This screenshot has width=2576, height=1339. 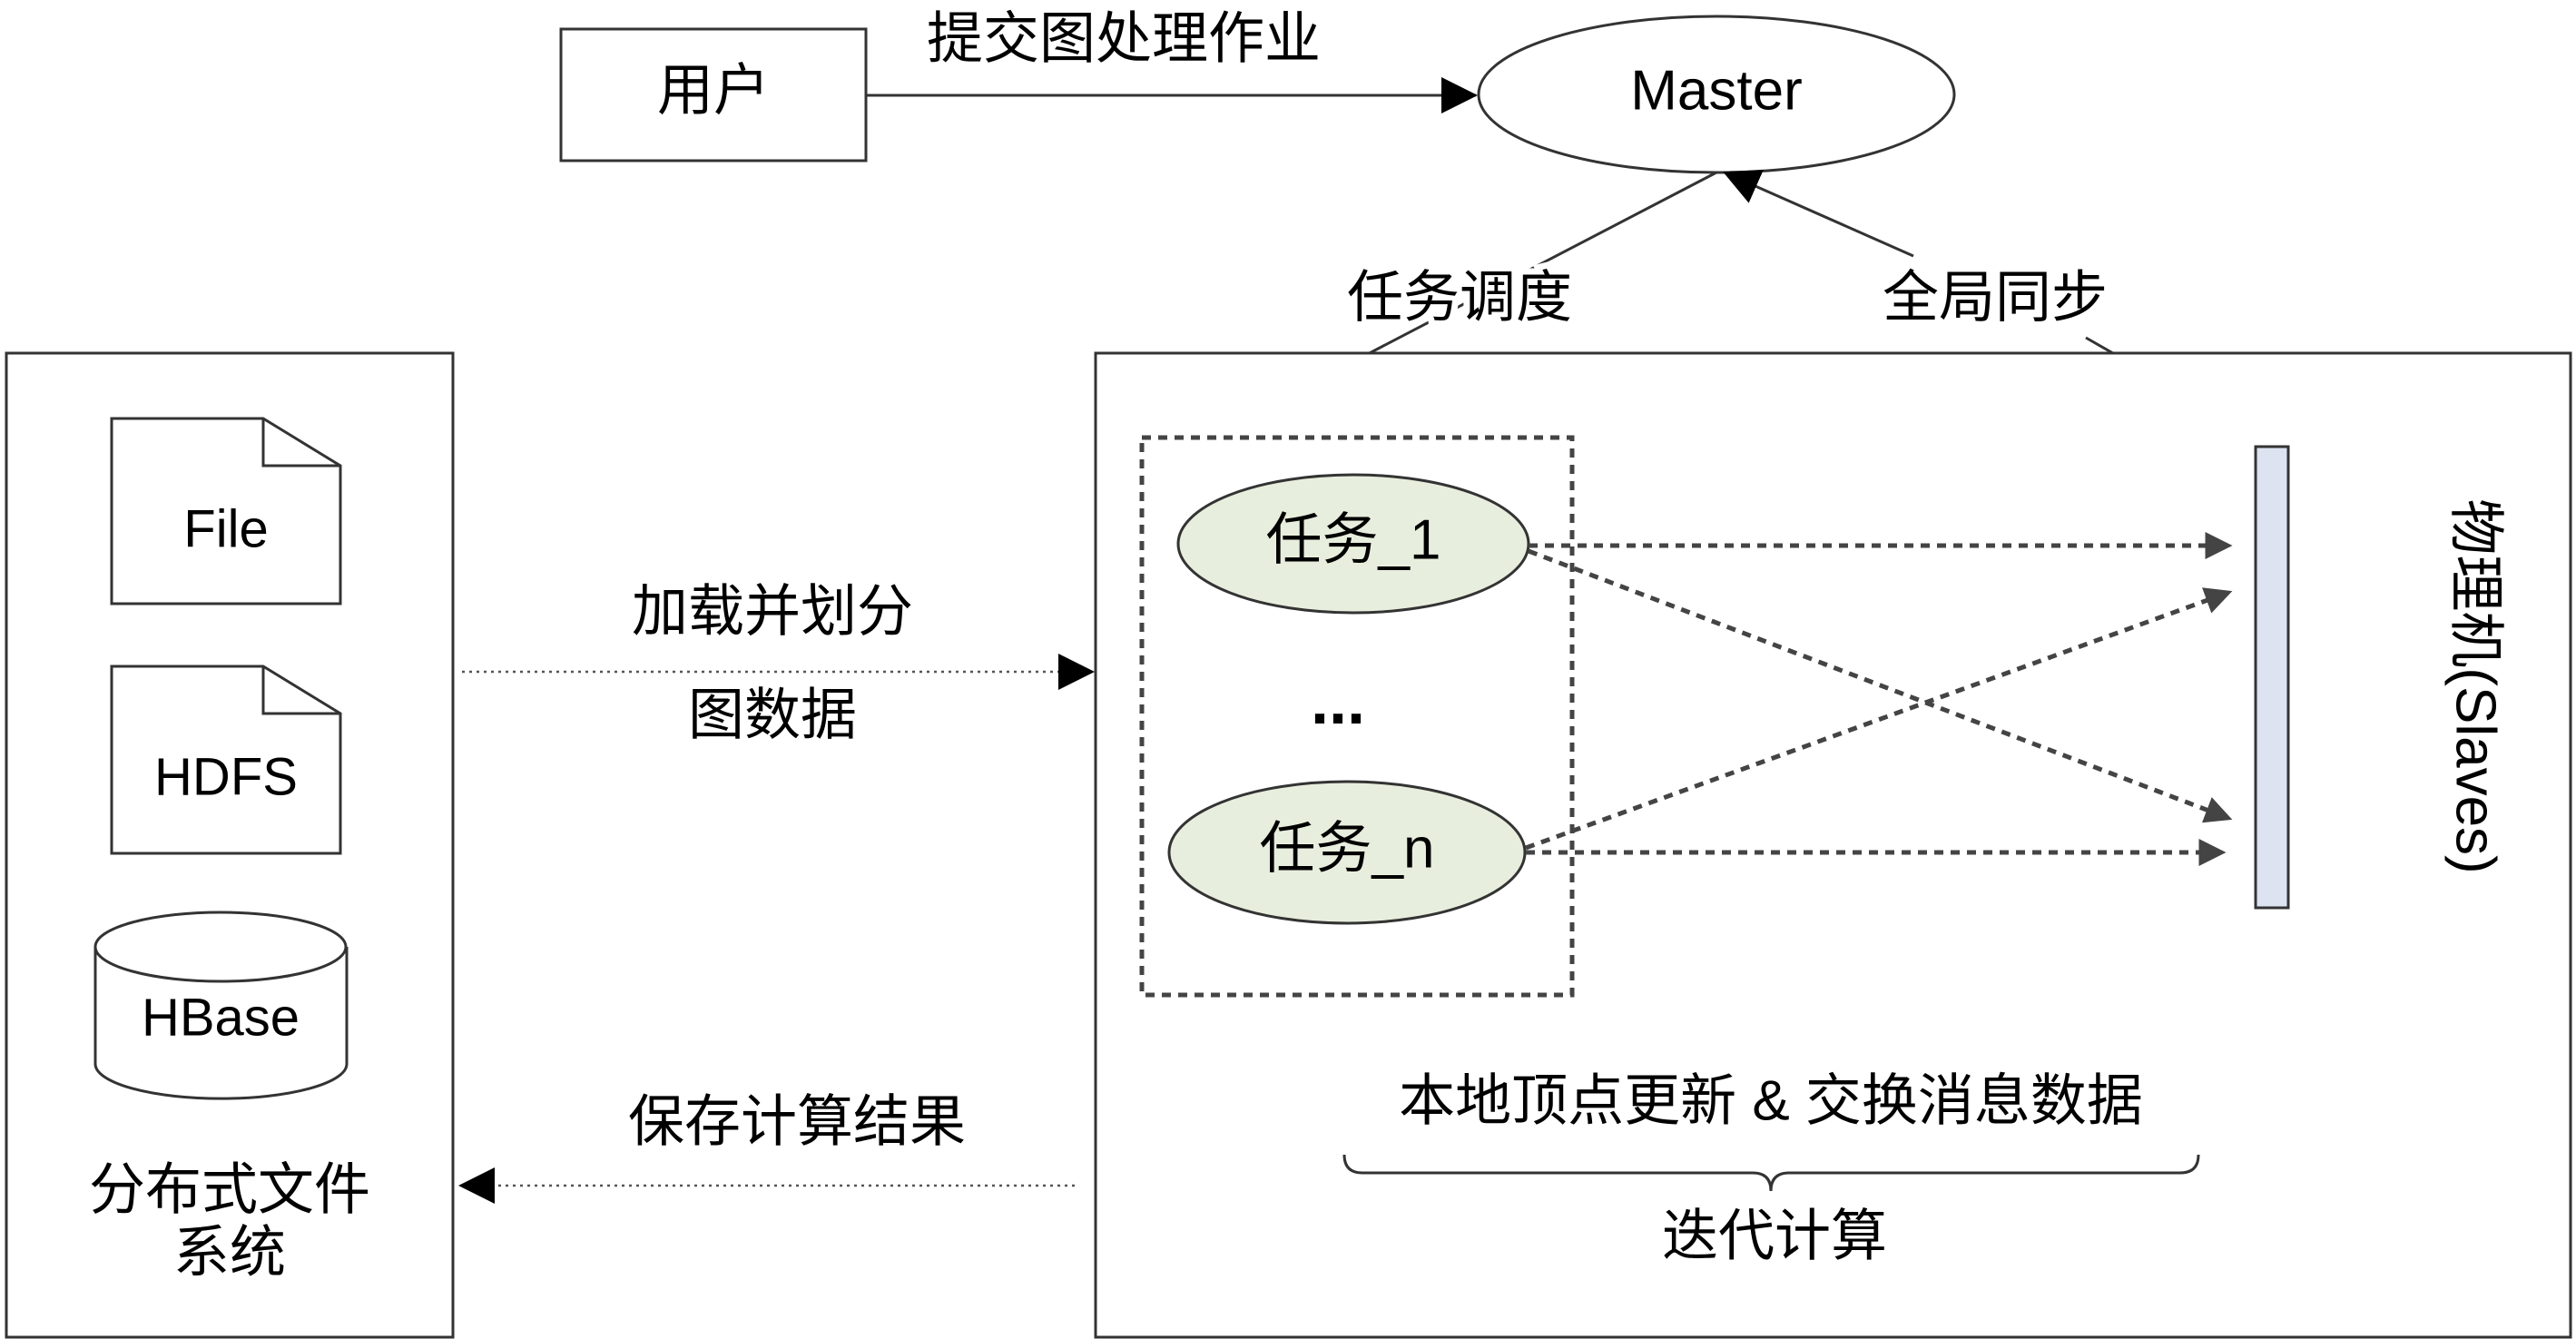 I want to click on hbase-label: HBase, so click(x=221, y=1018).